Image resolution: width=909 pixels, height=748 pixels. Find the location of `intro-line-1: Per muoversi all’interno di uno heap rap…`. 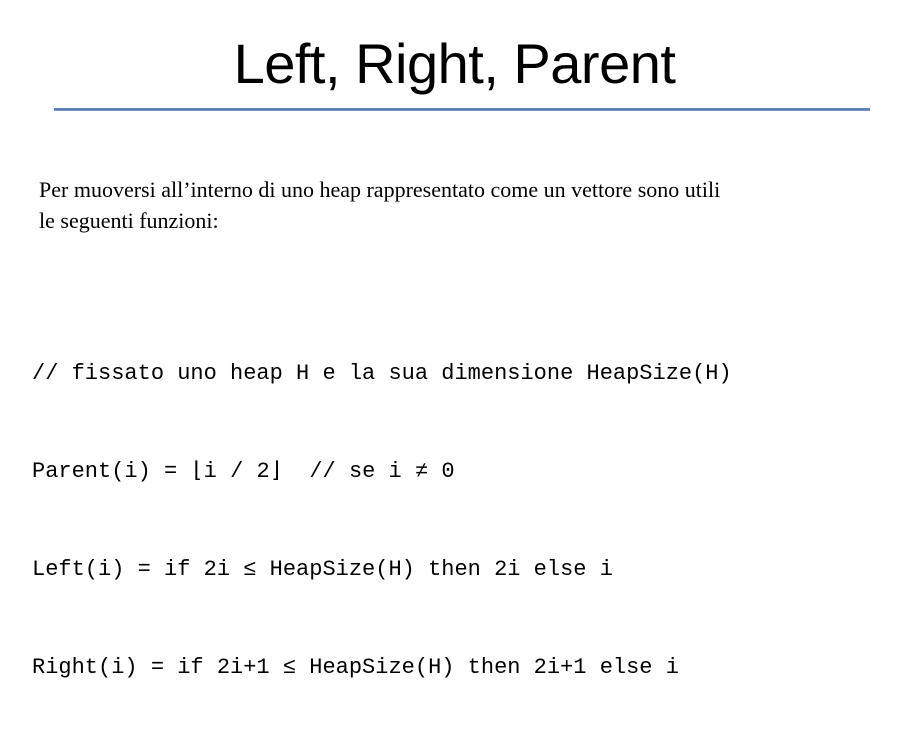

intro-line-1: Per muoversi all’interno di uno heap rap… is located at coordinates (380, 189).